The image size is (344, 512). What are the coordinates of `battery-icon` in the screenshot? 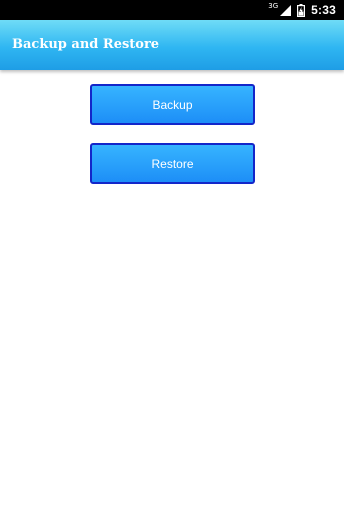 It's located at (301, 10).